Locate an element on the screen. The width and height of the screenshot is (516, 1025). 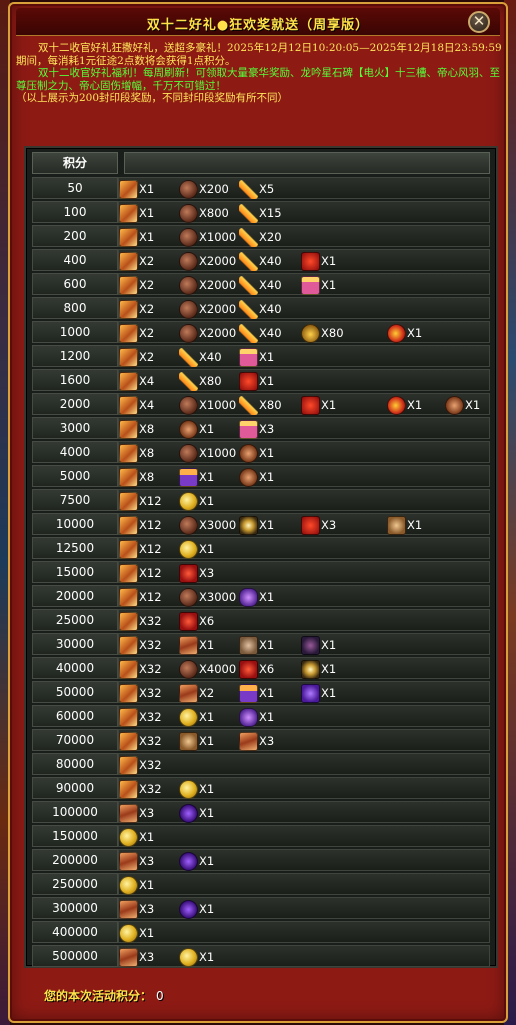
close-button: ✕ is located at coordinates (479, 22).